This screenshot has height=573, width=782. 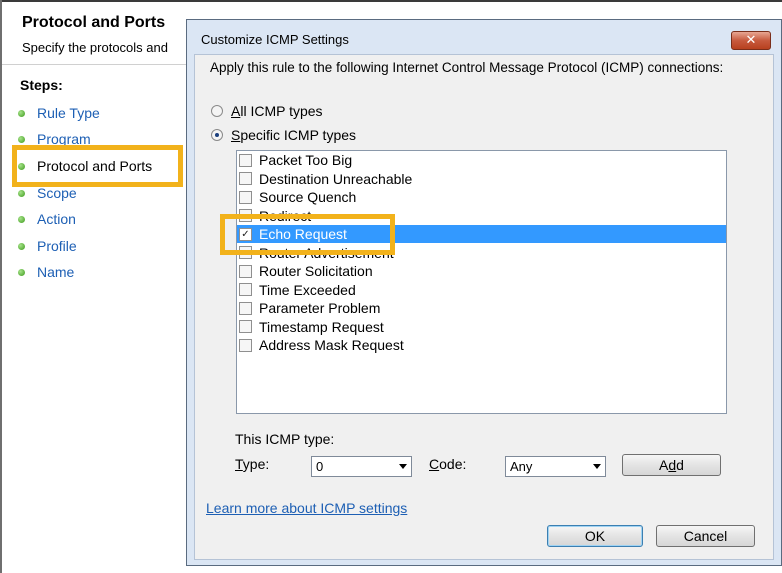 I want to click on dialog-title: Customize ICMP Settings, so click(x=275, y=39).